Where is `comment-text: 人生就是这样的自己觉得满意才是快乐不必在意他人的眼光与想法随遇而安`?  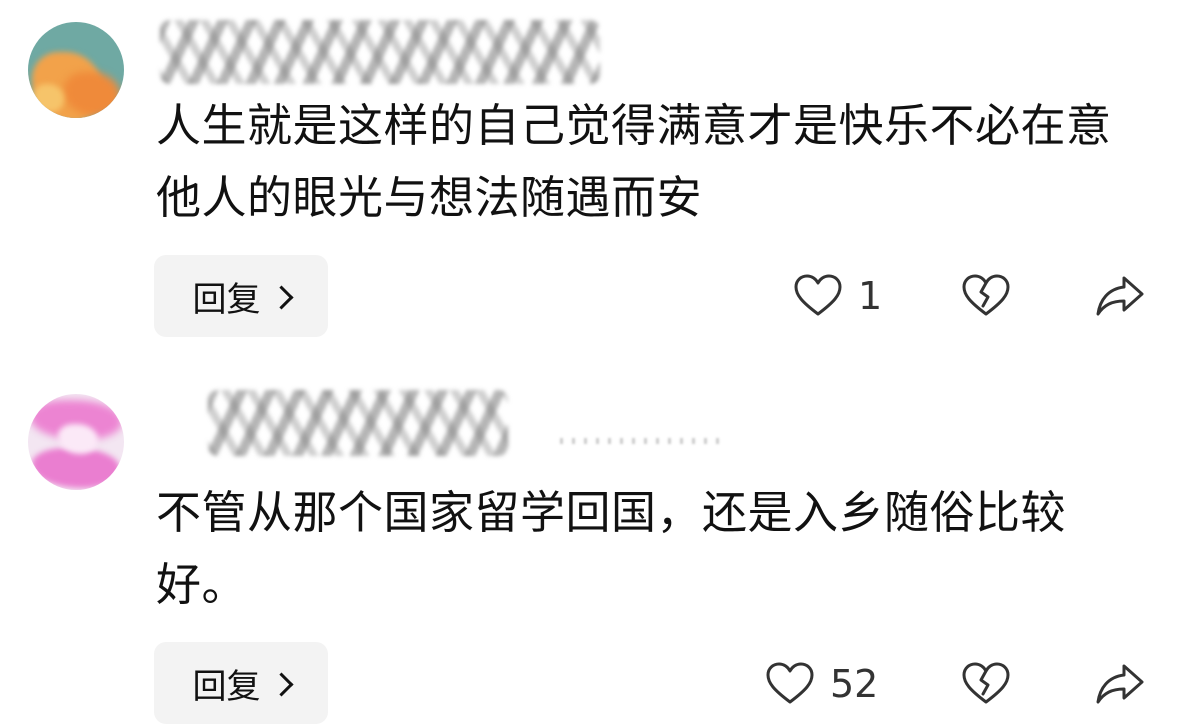
comment-text: 人生就是这样的自己觉得满意才是快乐不必在意他人的眼光与想法随遇而安 is located at coordinates (634, 161).